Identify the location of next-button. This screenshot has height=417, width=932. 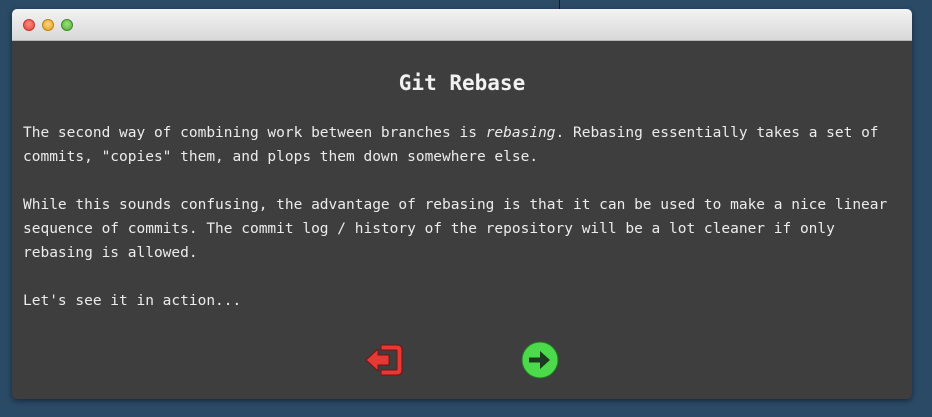
(540, 360).